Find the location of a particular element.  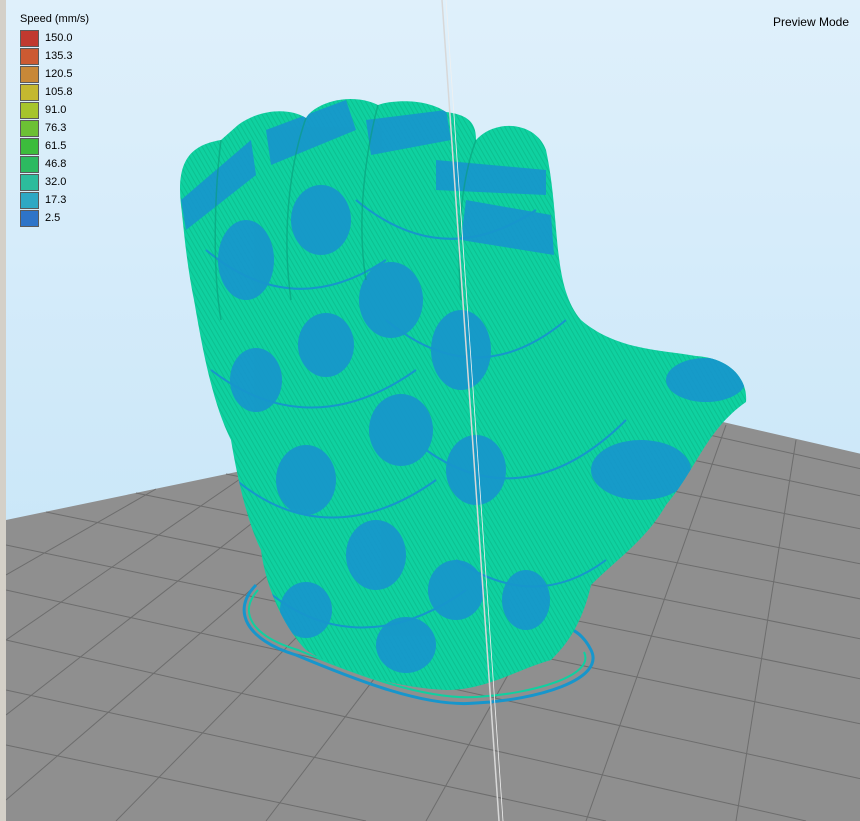

legend-row: 46.8 is located at coordinates (54, 164).